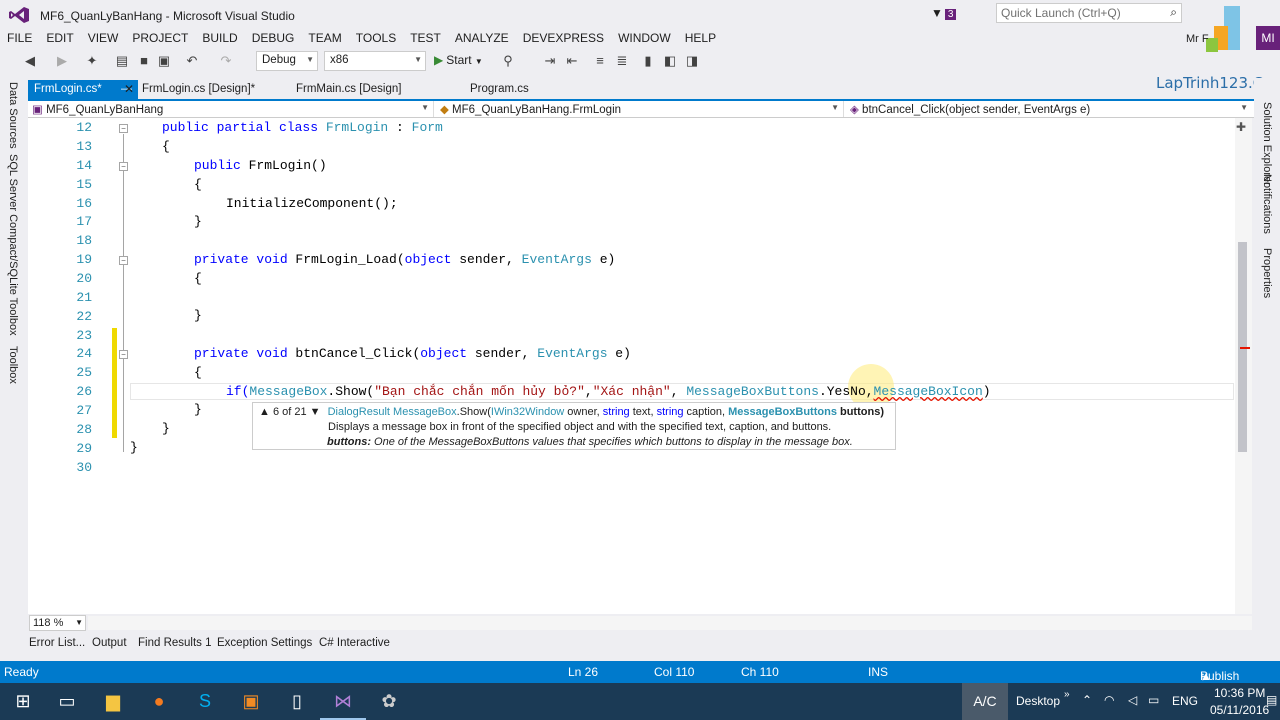 This screenshot has width=1280, height=720. What do you see at coordinates (1267, 204) in the screenshot?
I see `notifications-tab: Notifications` at bounding box center [1267, 204].